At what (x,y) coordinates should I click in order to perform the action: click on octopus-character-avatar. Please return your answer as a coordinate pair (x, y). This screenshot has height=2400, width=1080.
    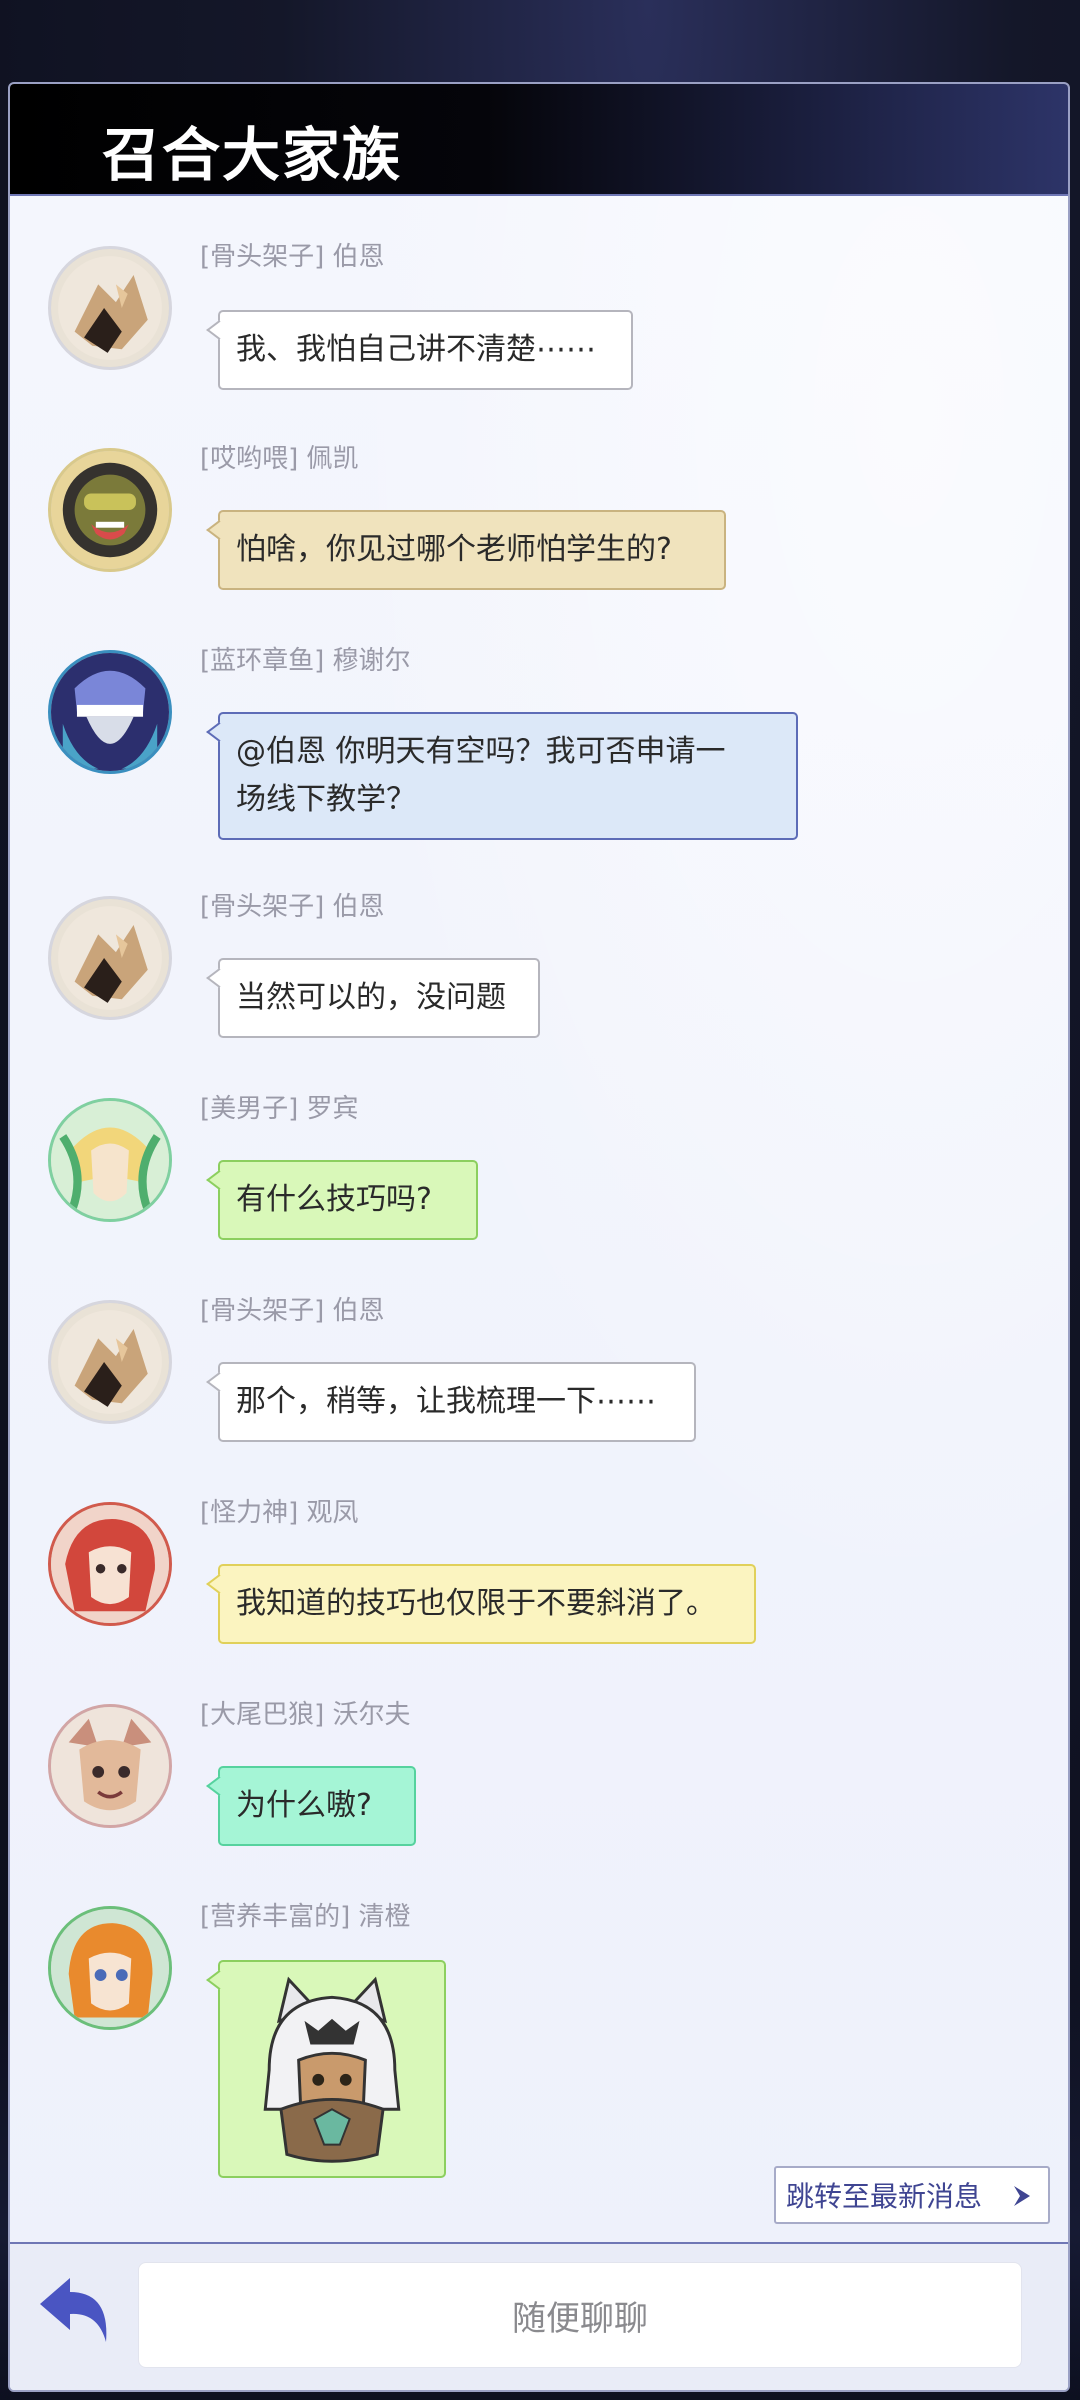
    Looking at the image, I should click on (110, 712).